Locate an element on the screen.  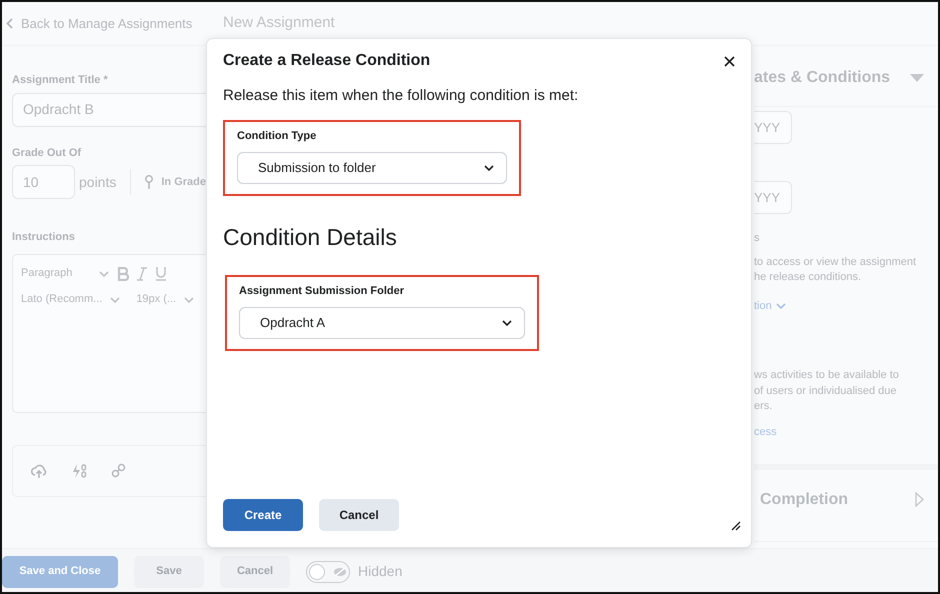
upload-icon is located at coordinates (39, 471).